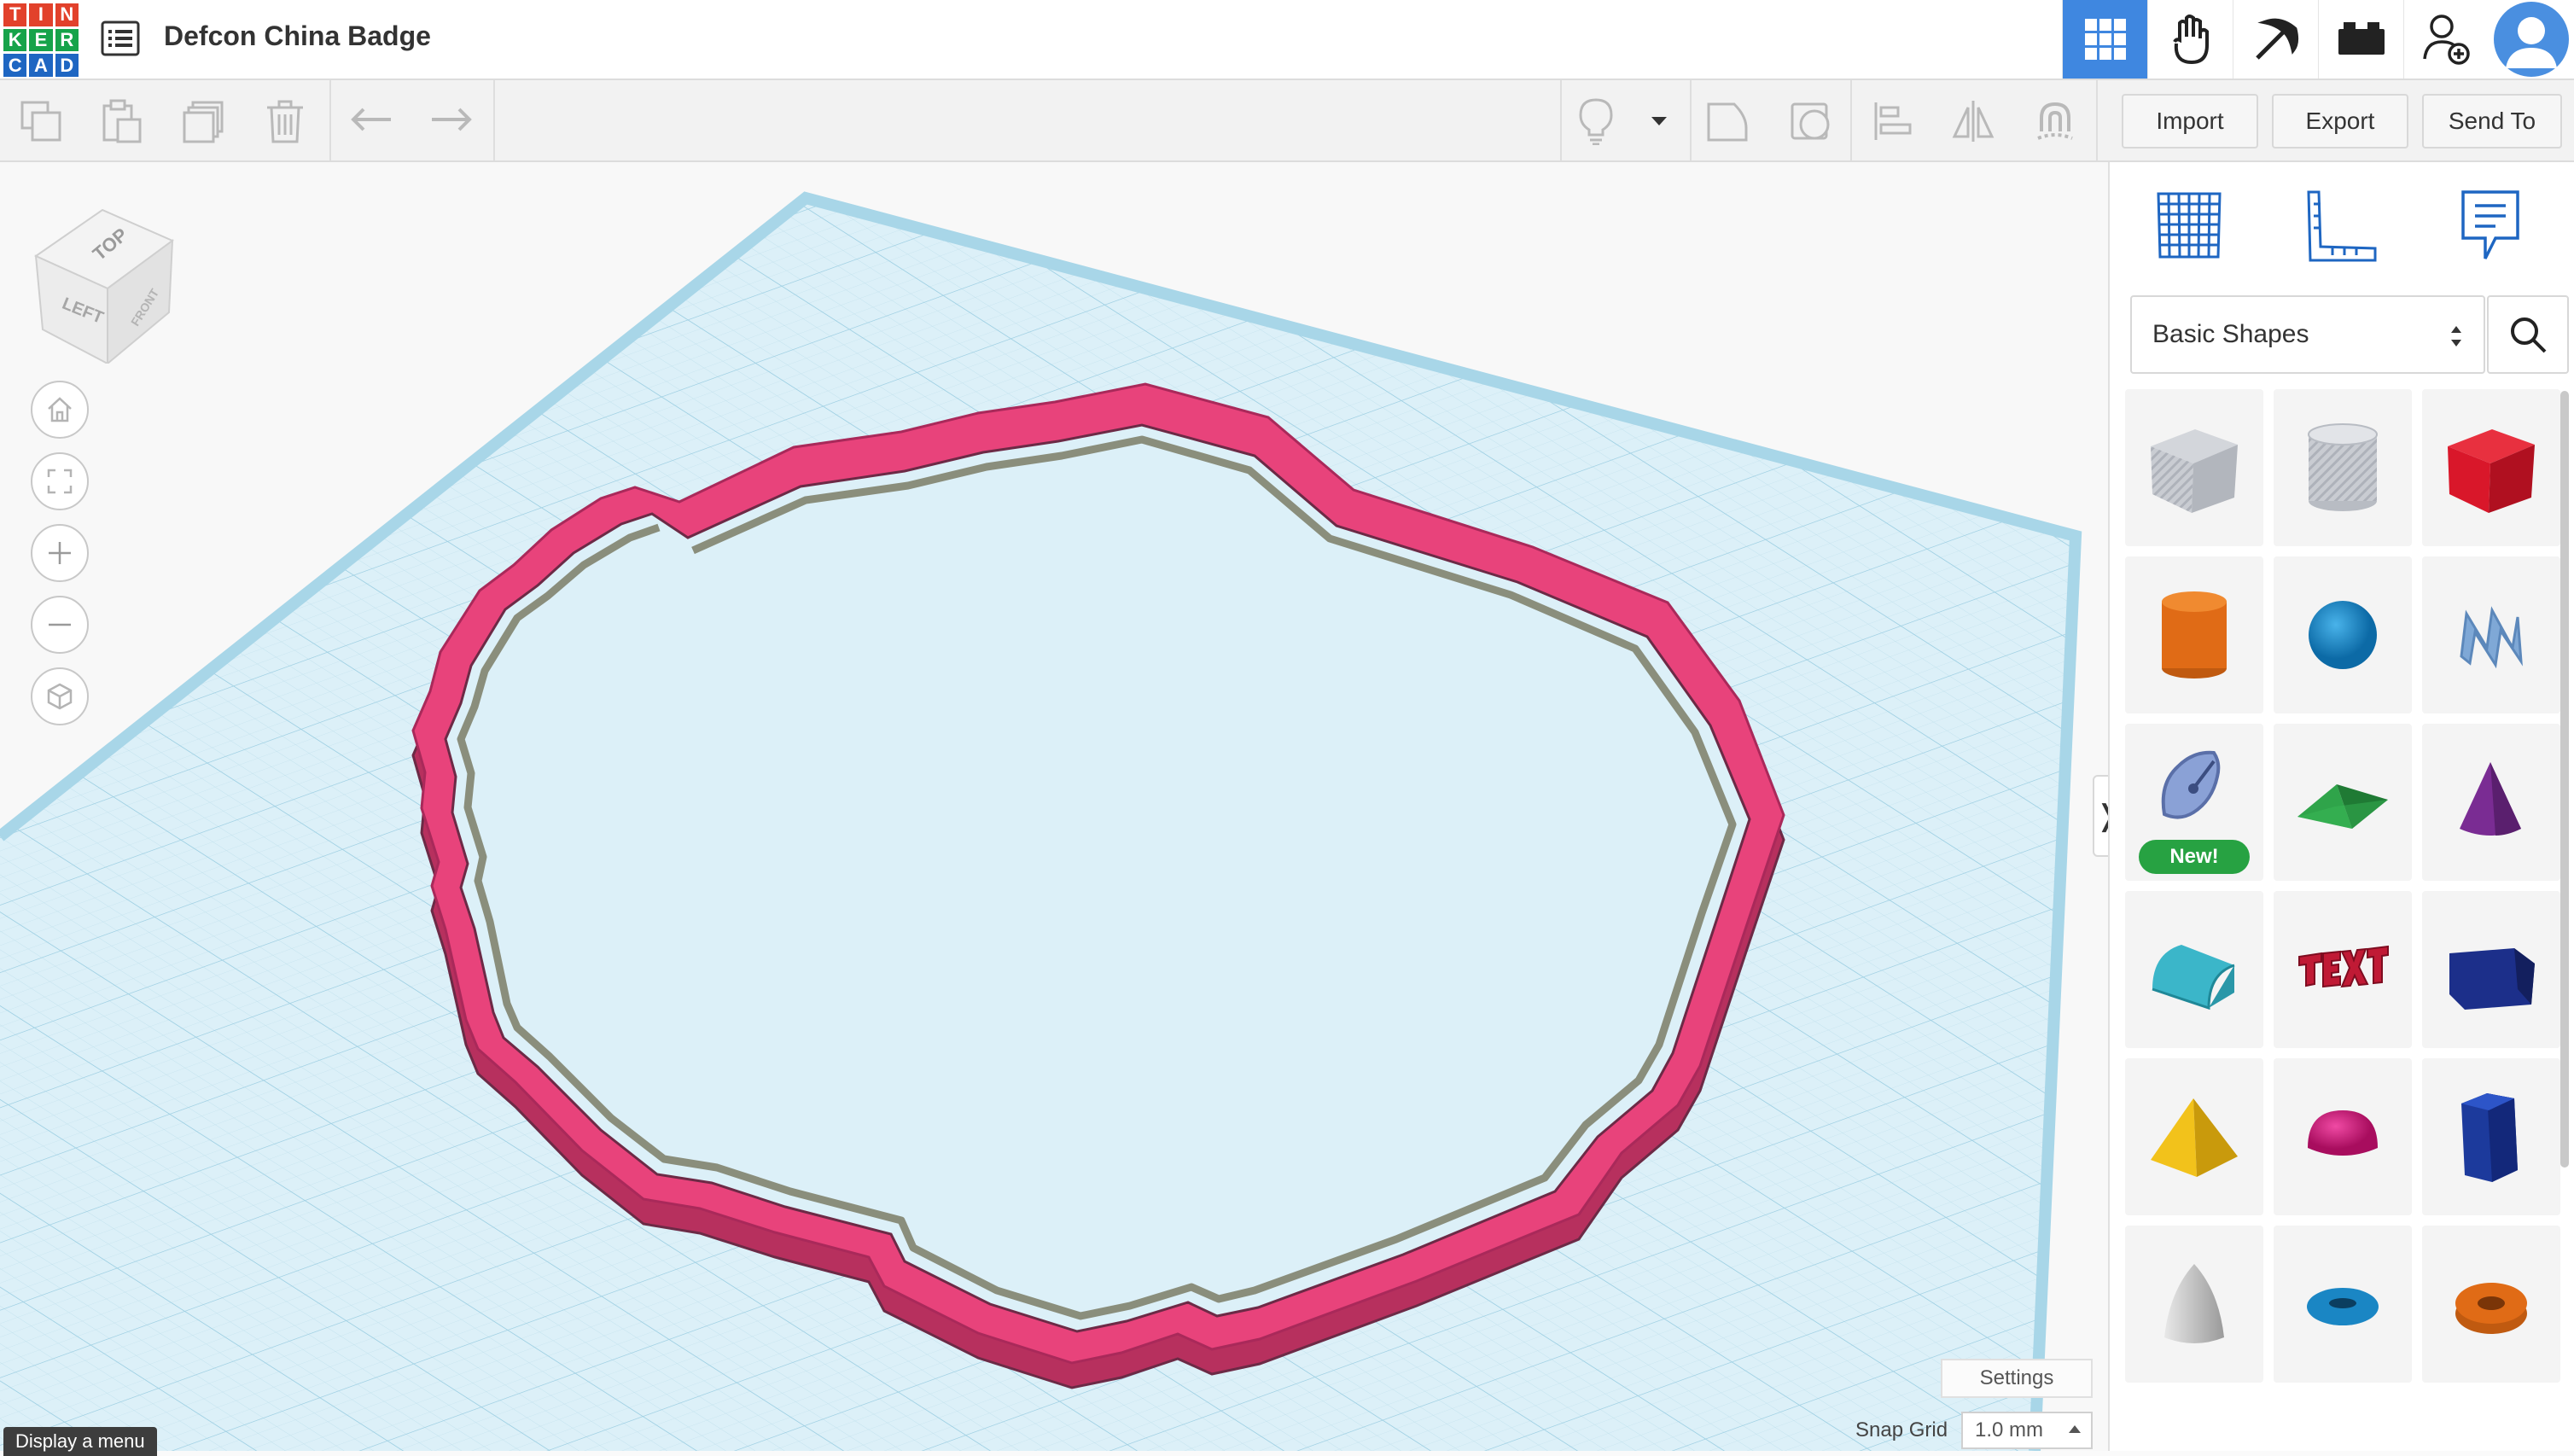 This screenshot has width=2574, height=1456. Describe the element at coordinates (2340, 225) in the screenshot. I see `ruler-icon` at that location.